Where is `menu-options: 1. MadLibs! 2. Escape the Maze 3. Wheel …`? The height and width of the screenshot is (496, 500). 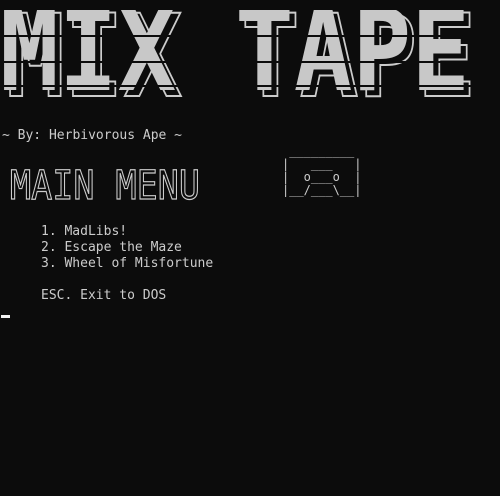
menu-options: 1. MadLibs! 2. Escape the Maze 3. Wheel … is located at coordinates (127, 248).